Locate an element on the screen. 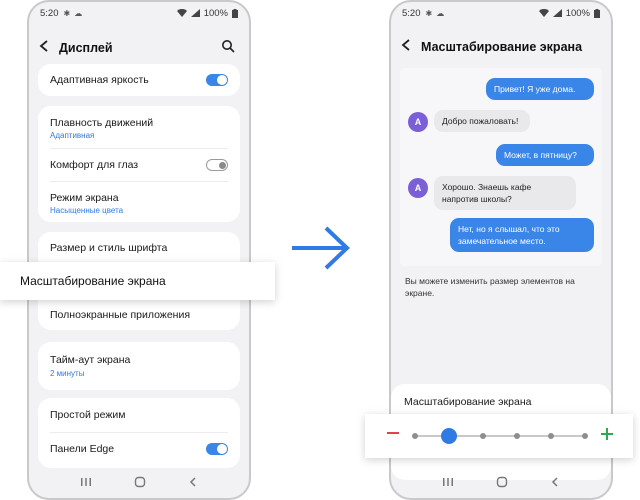 The width and height of the screenshot is (640, 500). search-button is located at coordinates (230, 48).